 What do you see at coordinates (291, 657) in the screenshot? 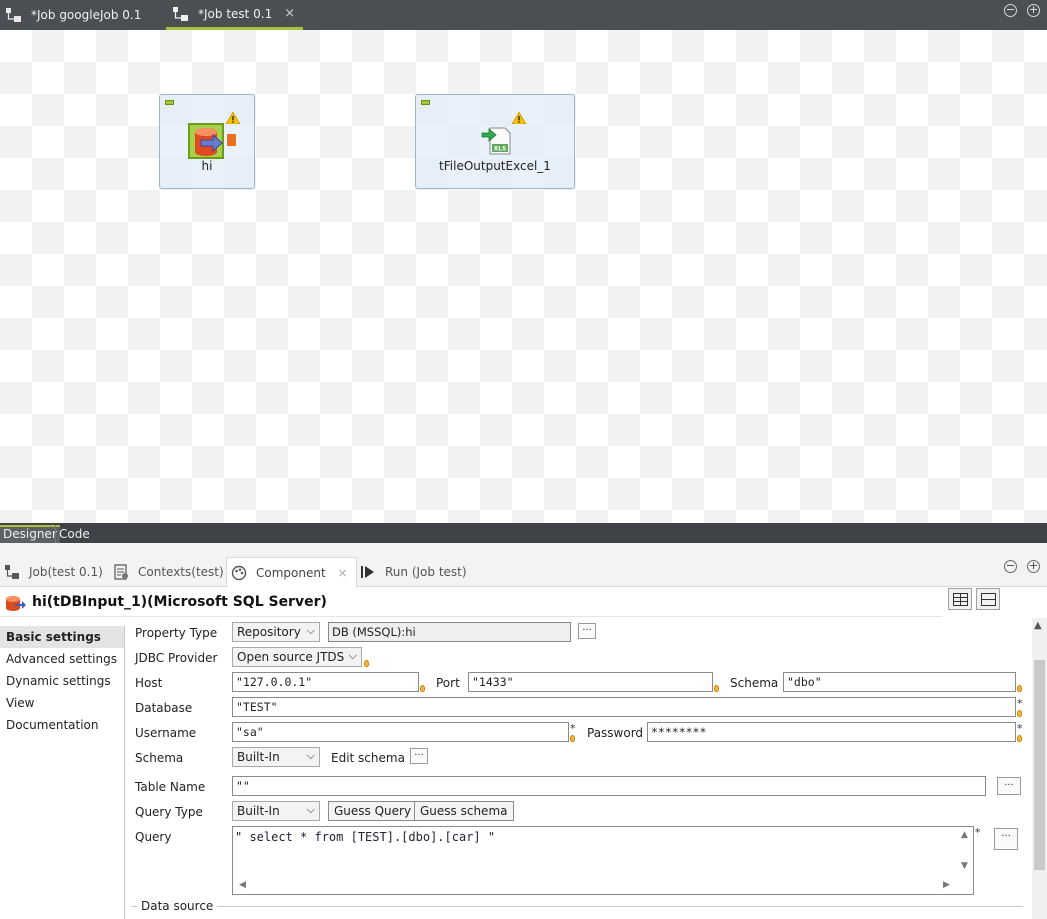
I see `select-value: Open source JTDS` at bounding box center [291, 657].